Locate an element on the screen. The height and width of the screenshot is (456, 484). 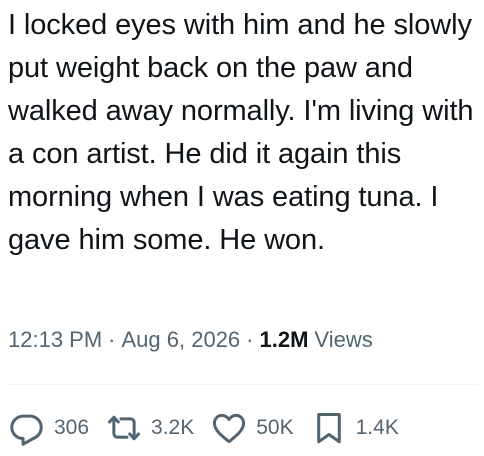
like-button: 50K is located at coordinates (252, 428).